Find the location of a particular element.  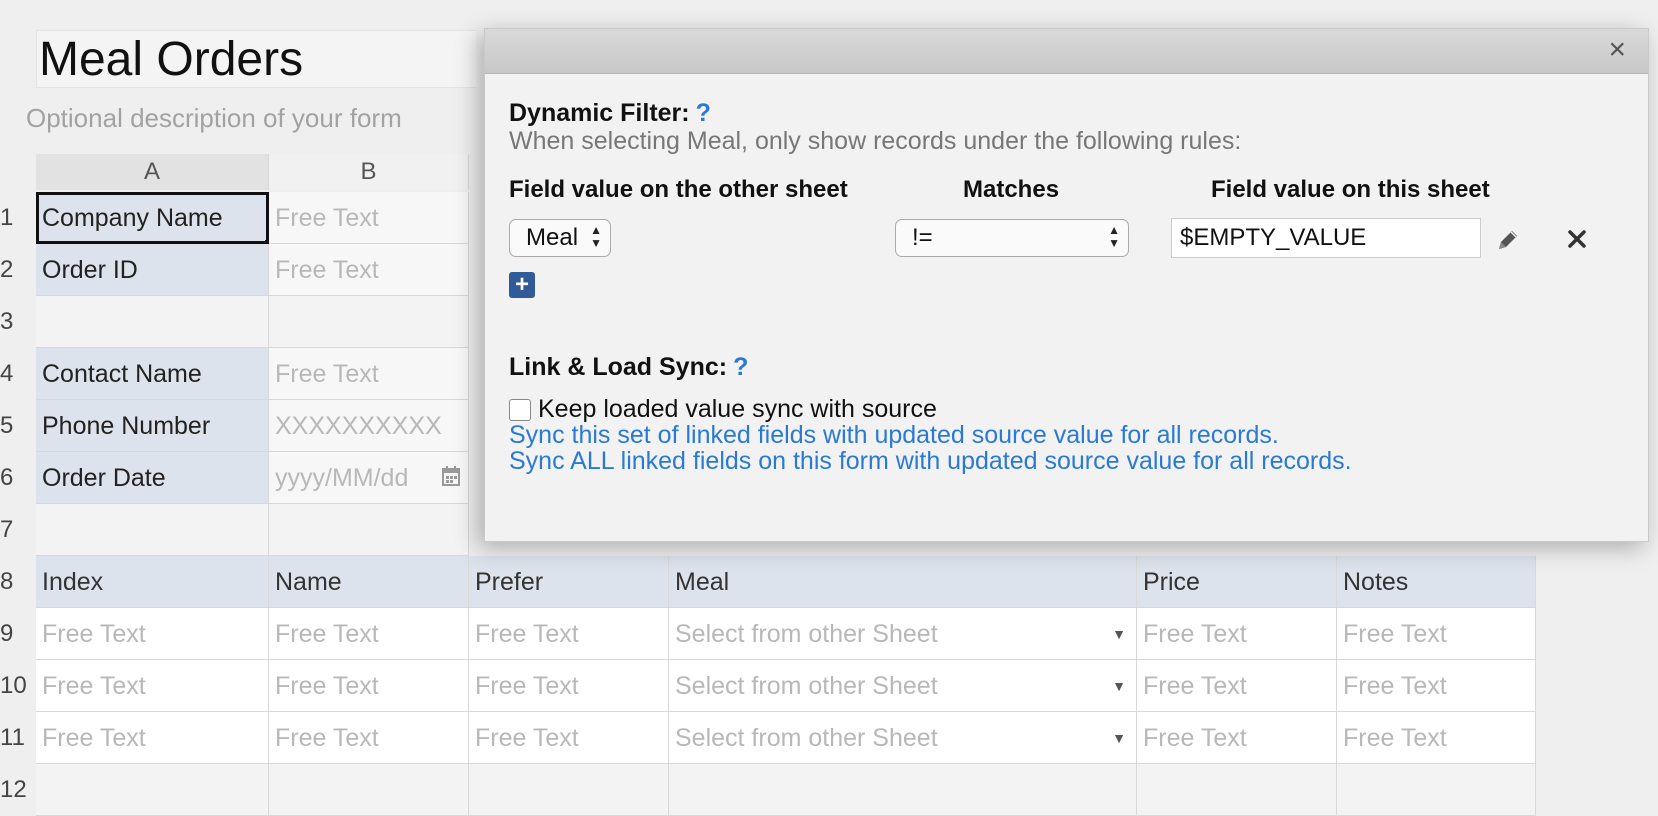

cell-order-date-label: Order Date is located at coordinates (152, 478).